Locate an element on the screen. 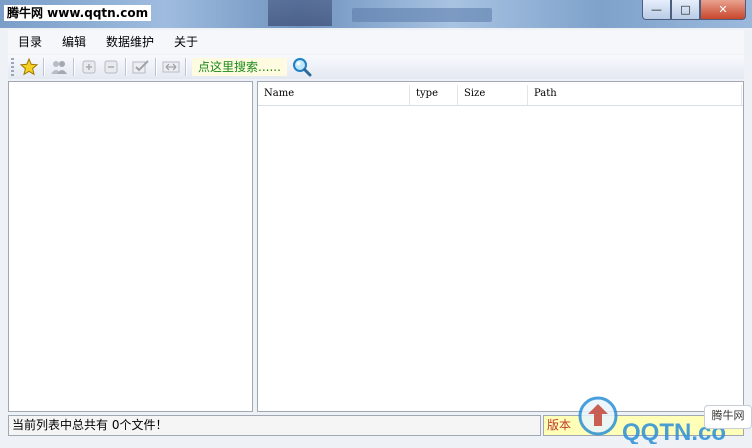 The image size is (752, 448). minimize-icon: — is located at coordinates (656, 9).